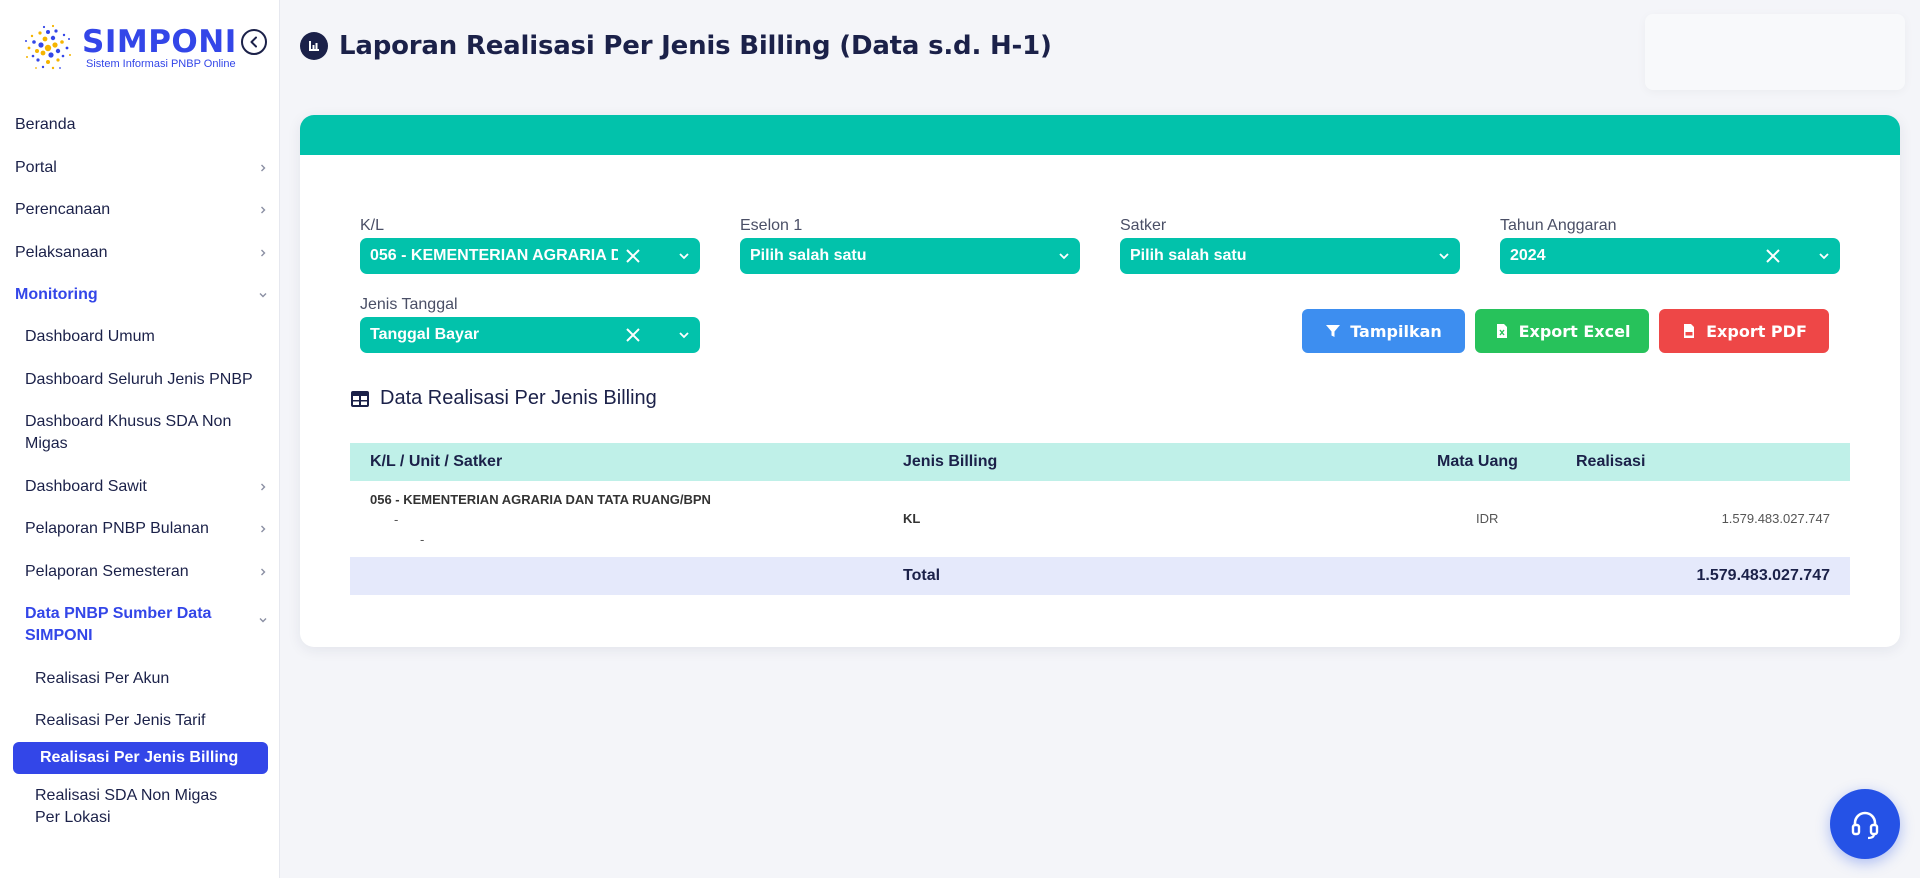 The height and width of the screenshot is (878, 1920). Describe the element at coordinates (530, 335) in the screenshot. I see `tanggal-select: Tanggal Bayar` at that location.